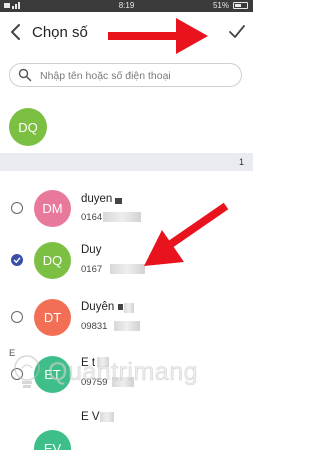  I want to click on contact-avatar: DM, so click(52, 208).